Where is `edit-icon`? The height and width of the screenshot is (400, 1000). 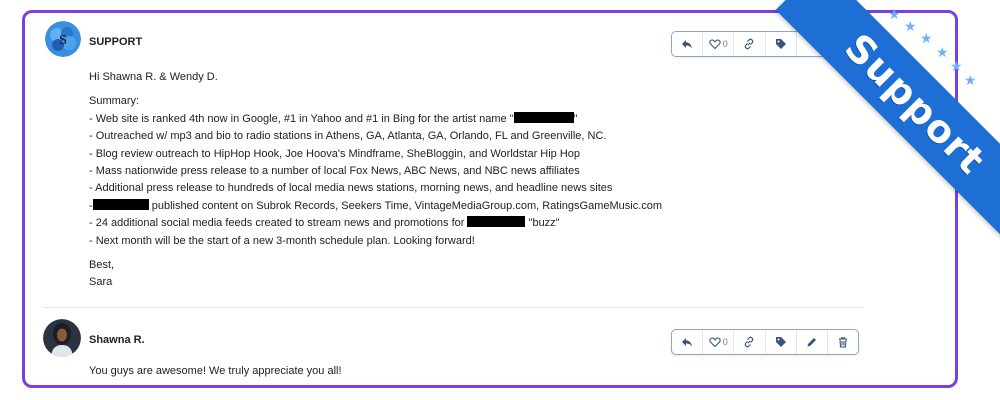 edit-icon is located at coordinates (811, 342).